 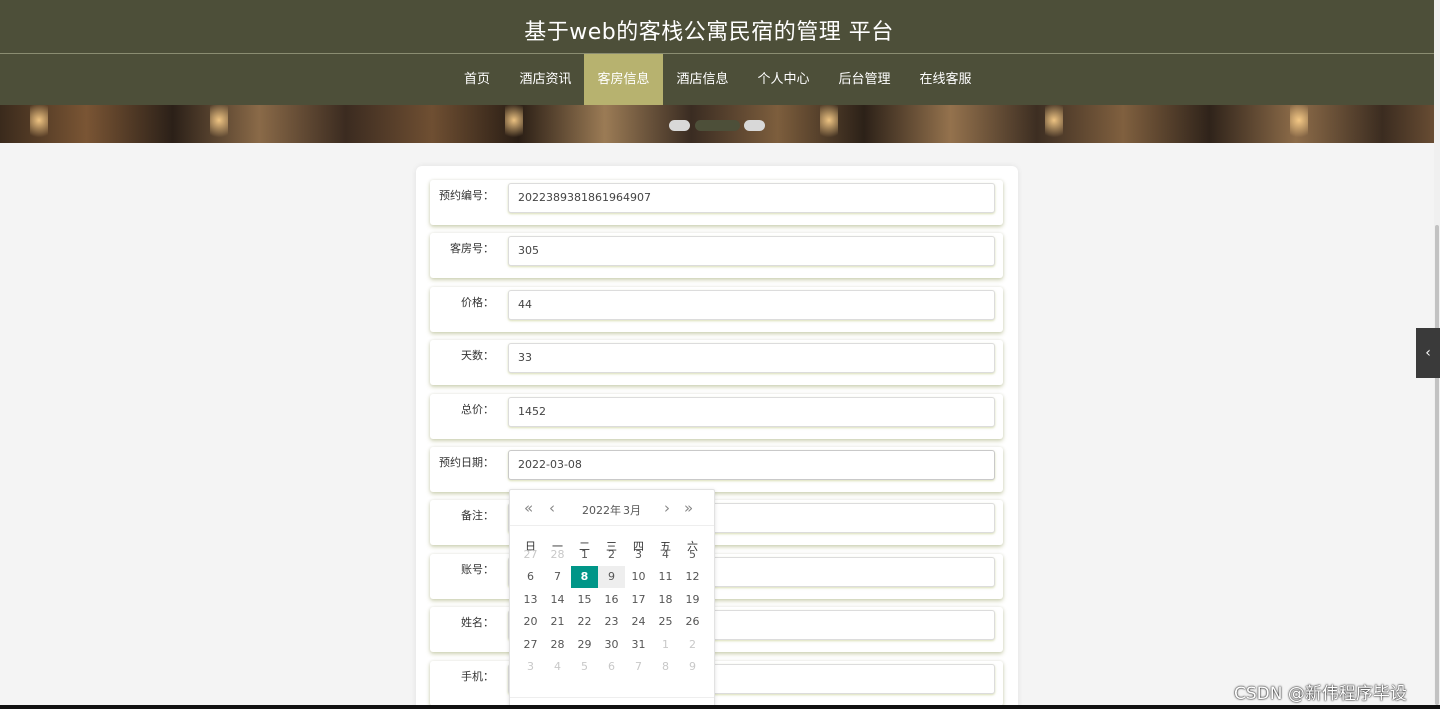 I want to click on calendar-day-other-month: 7, so click(x=638, y=667).